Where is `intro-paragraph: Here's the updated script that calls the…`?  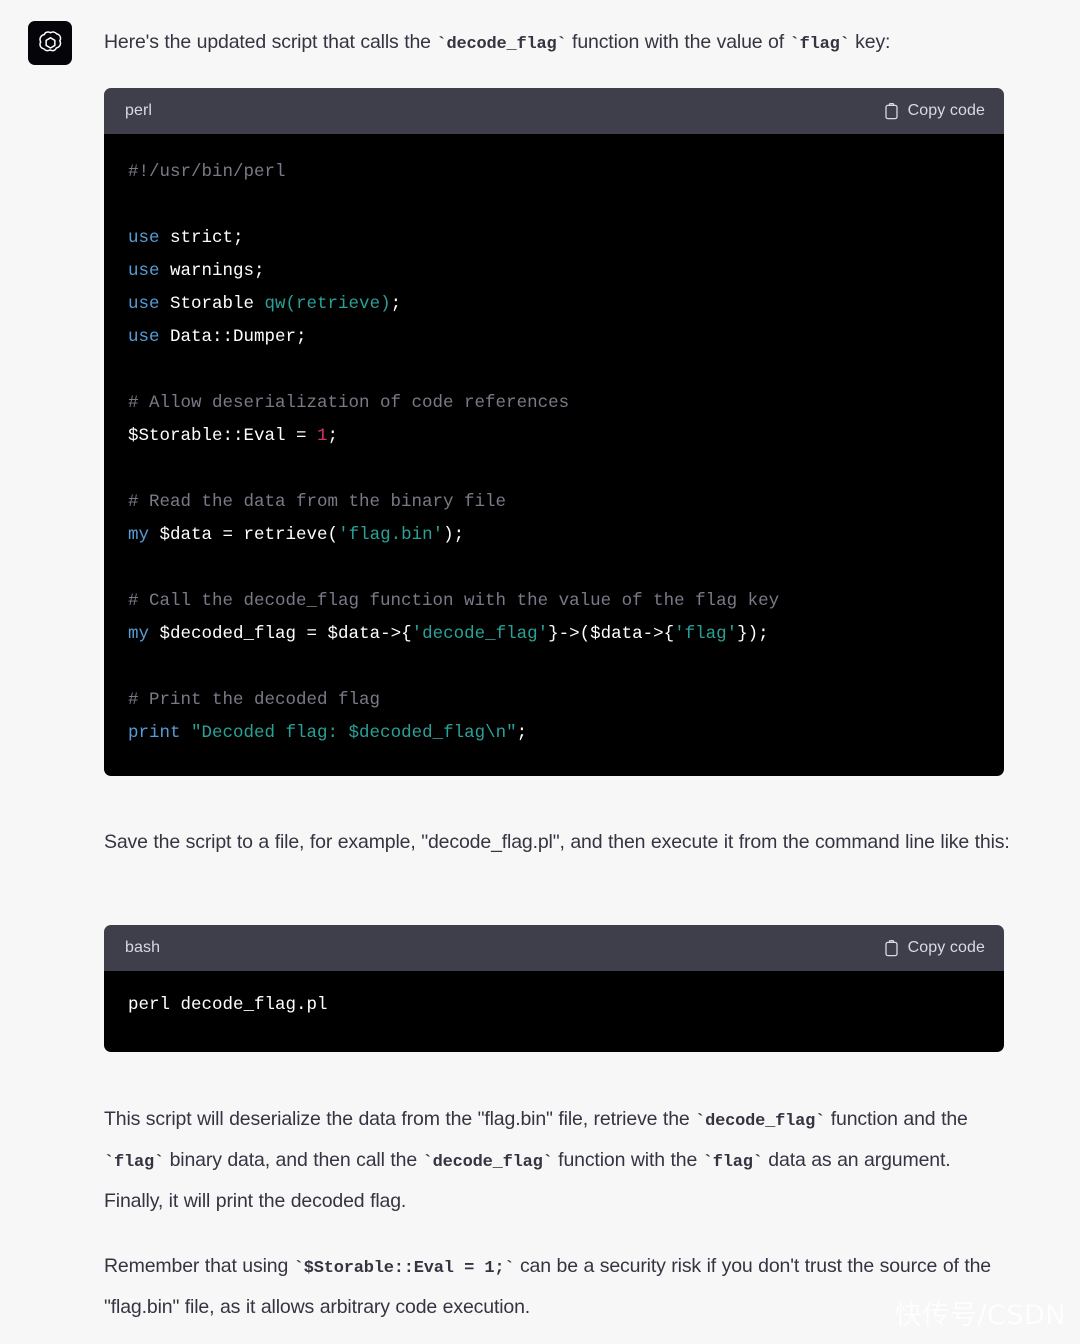 intro-paragraph: Here's the updated script that calls the… is located at coordinates (554, 32).